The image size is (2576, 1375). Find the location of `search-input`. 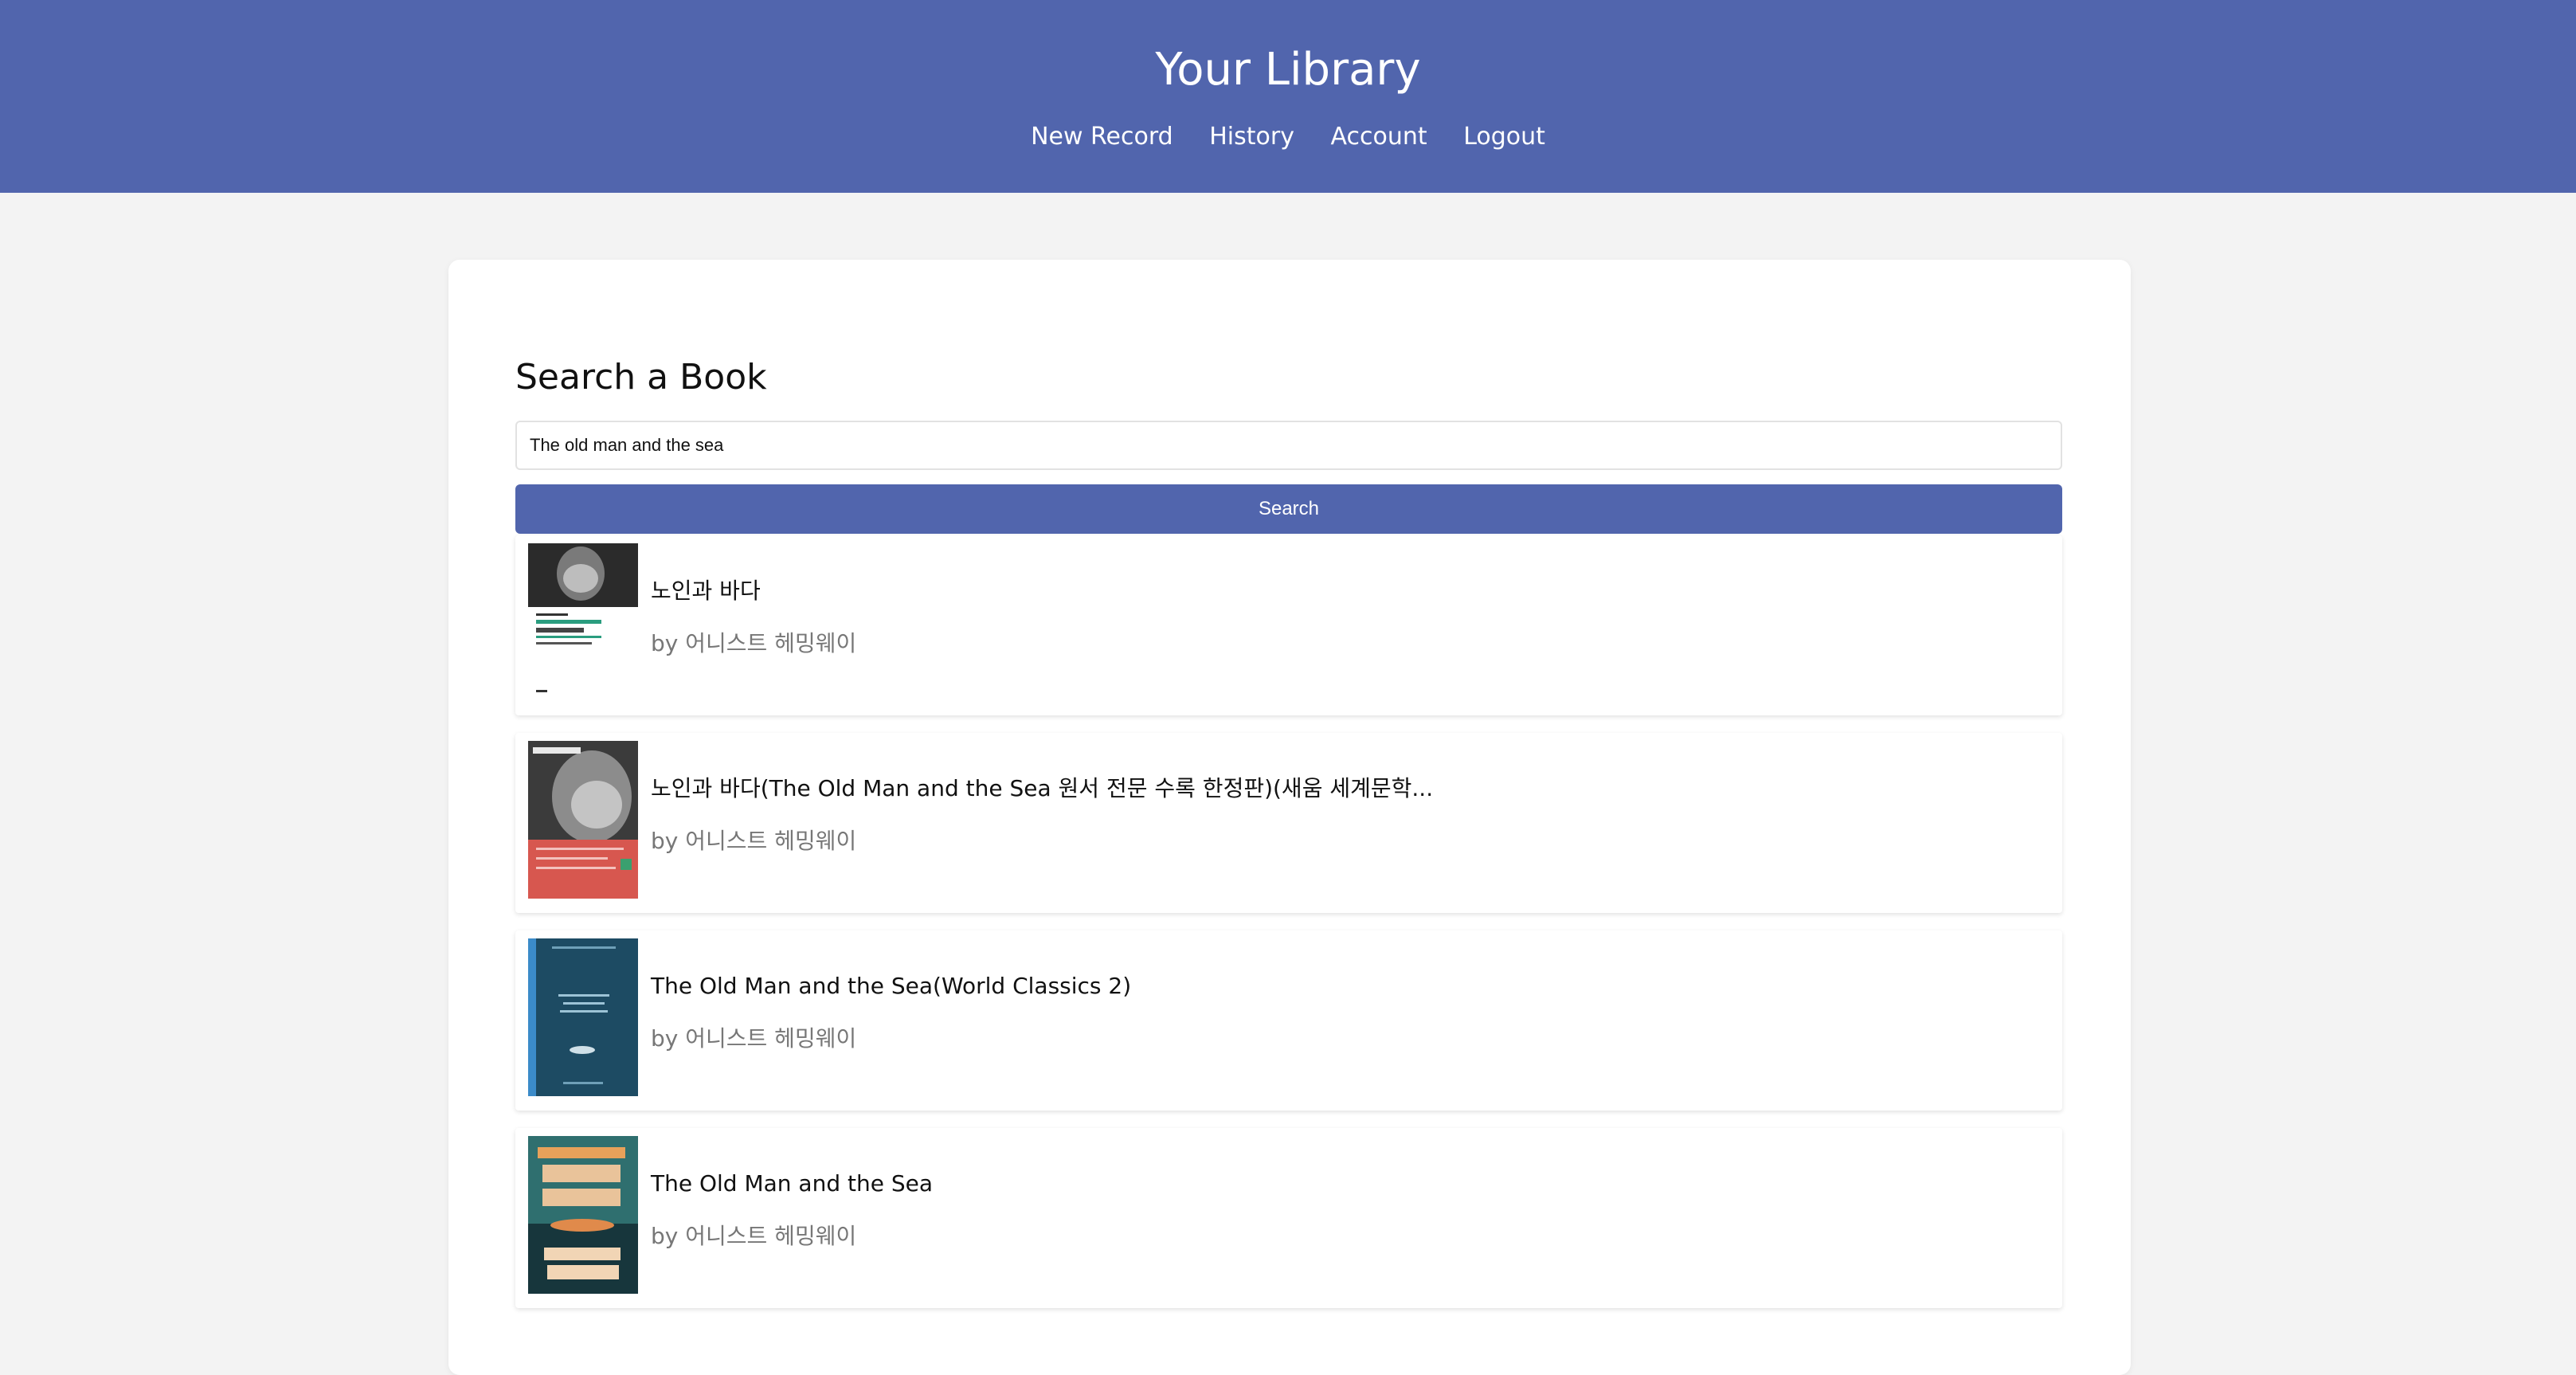

search-input is located at coordinates (1288, 446).